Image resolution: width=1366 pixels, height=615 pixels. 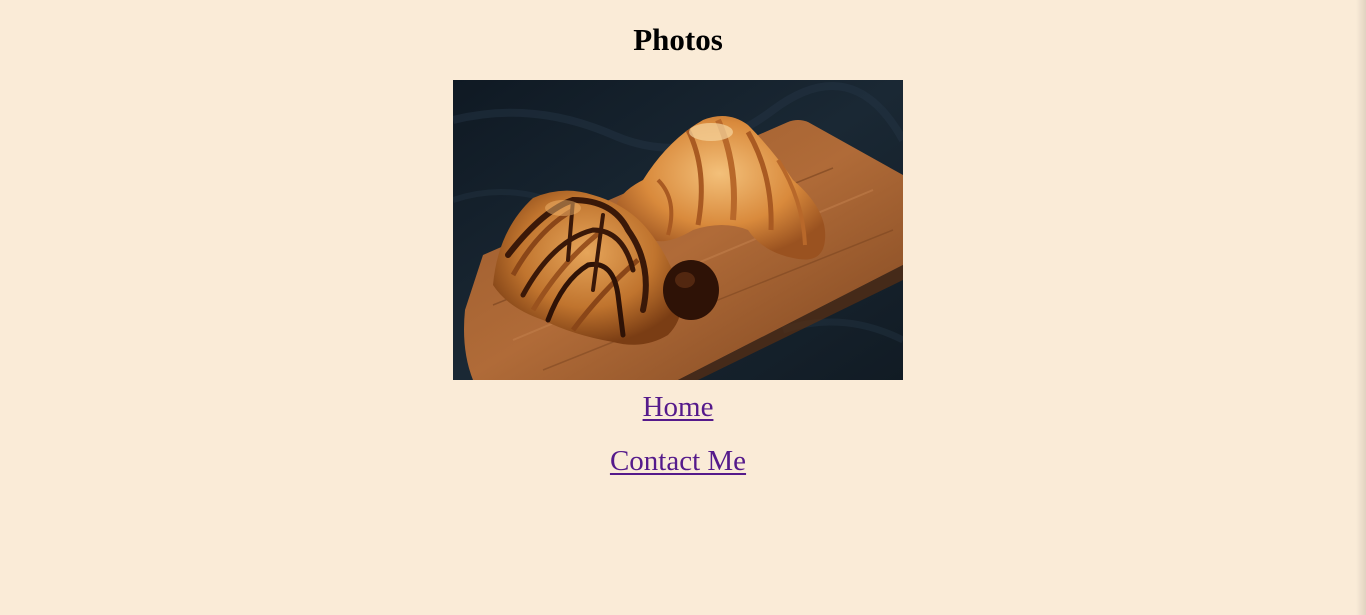 What do you see at coordinates (678, 461) in the screenshot?
I see `contact-me-link: Contact Me` at bounding box center [678, 461].